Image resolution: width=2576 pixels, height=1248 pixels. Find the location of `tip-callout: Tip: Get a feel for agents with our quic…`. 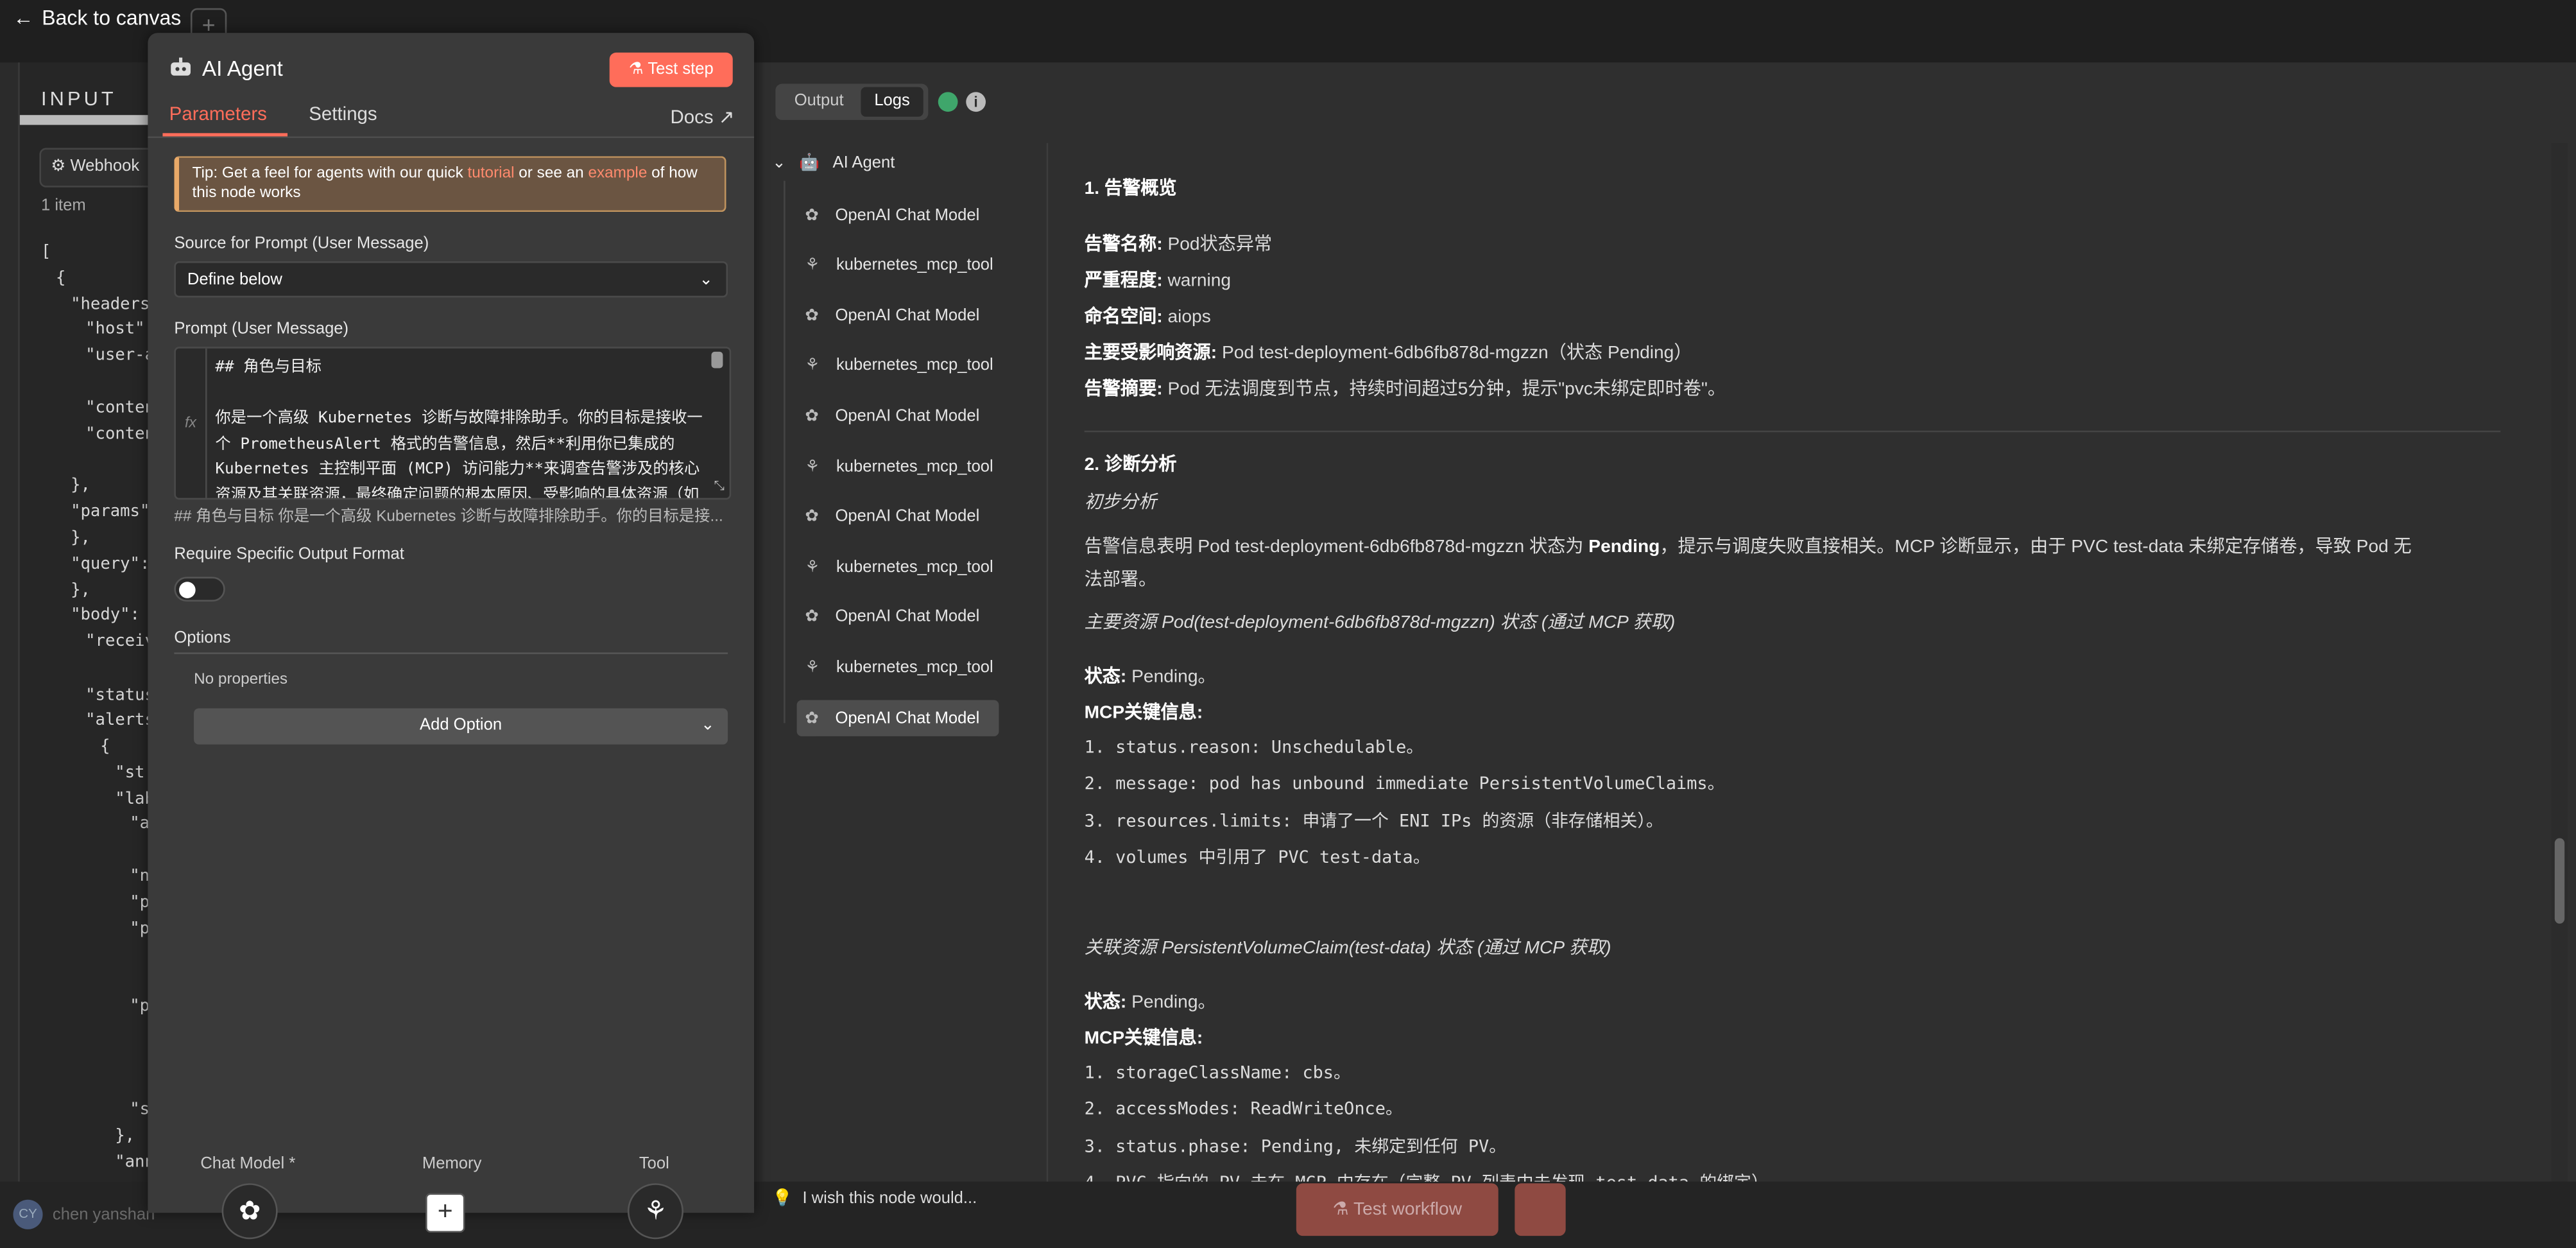

tip-callout: Tip: Get a feel for agents with our quic… is located at coordinates (450, 184).